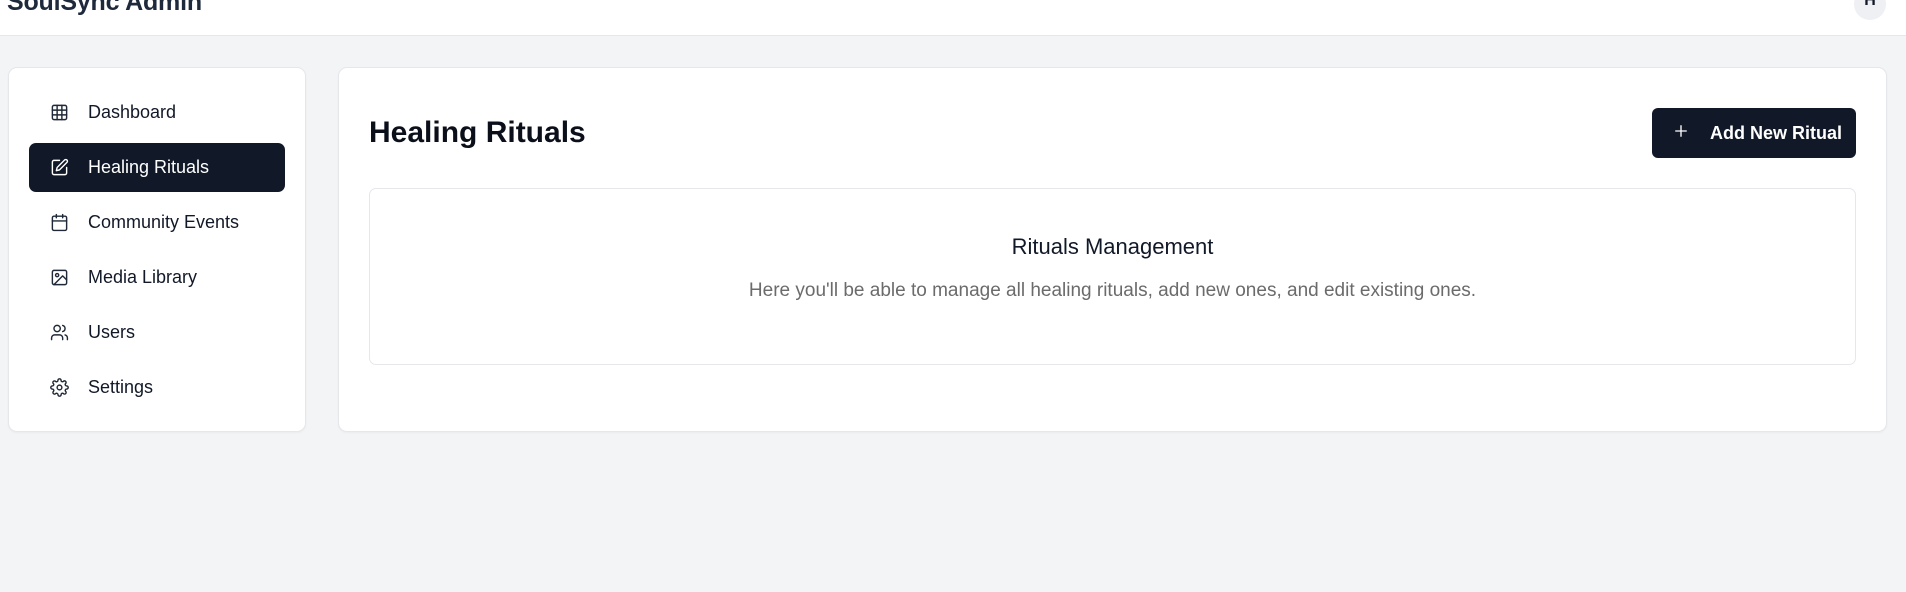  What do you see at coordinates (132, 112) in the screenshot?
I see `sidebar-item-label: Dashboard` at bounding box center [132, 112].